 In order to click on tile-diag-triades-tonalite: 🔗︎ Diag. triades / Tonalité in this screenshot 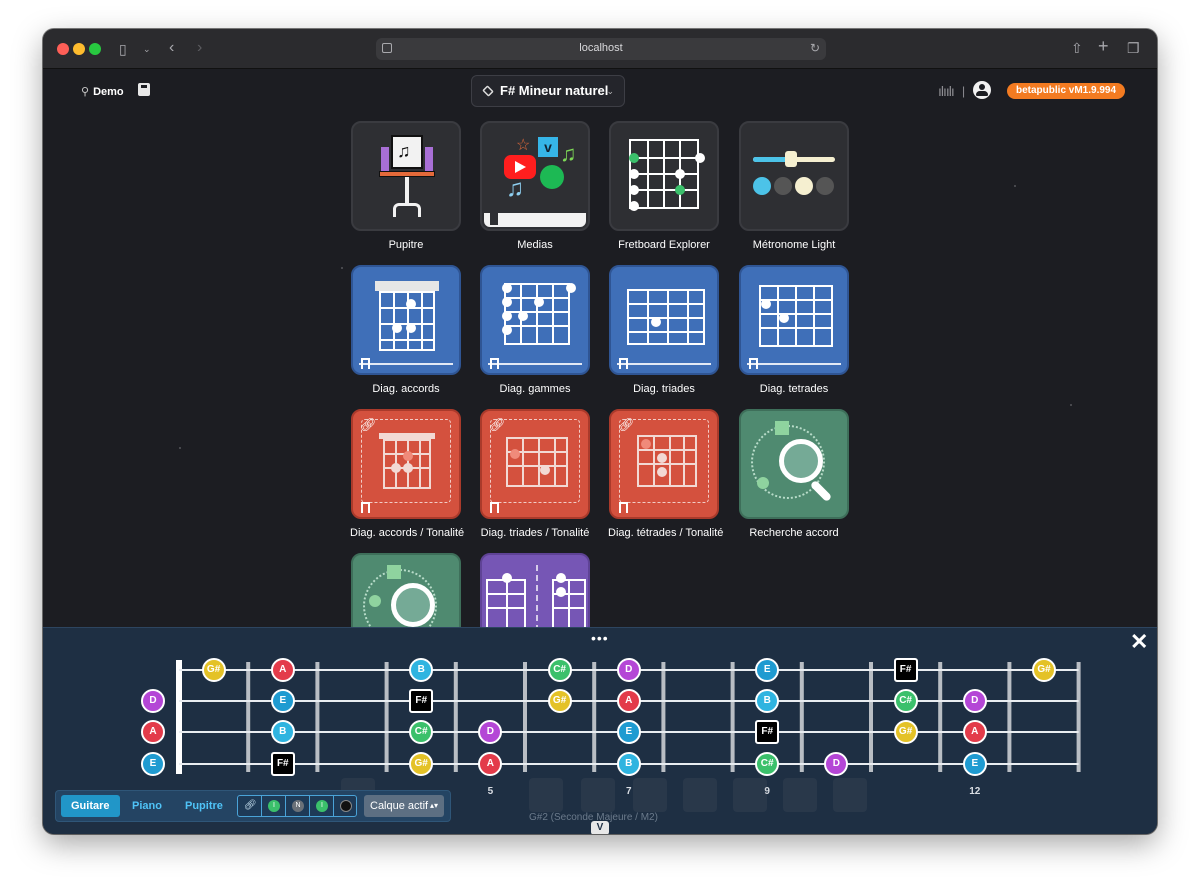, I will do `click(535, 474)`.